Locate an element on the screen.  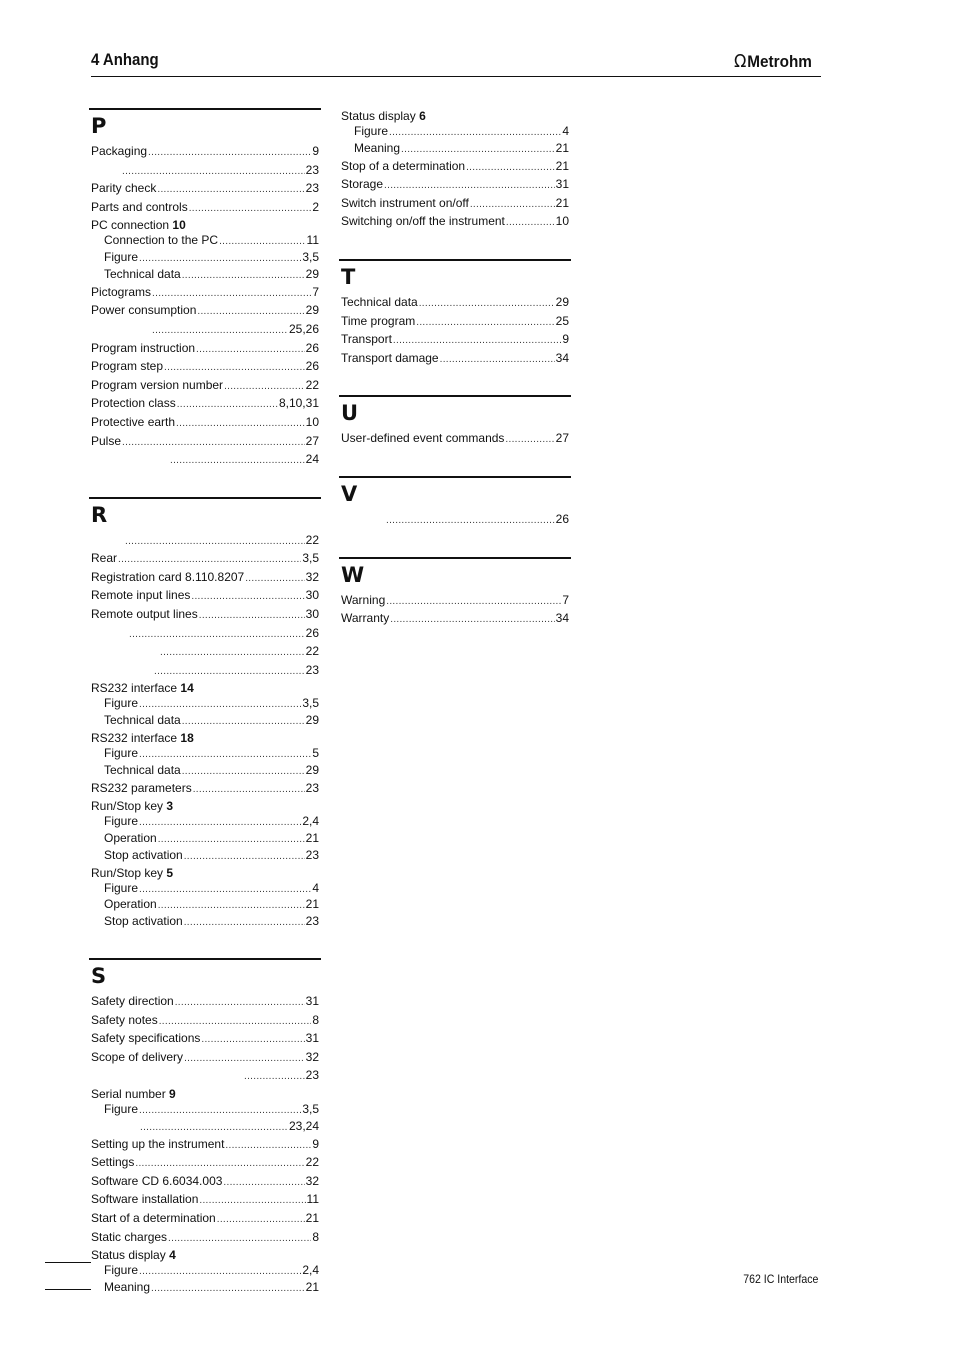
figure-reference-number: 3 is located at coordinates (170, 806).